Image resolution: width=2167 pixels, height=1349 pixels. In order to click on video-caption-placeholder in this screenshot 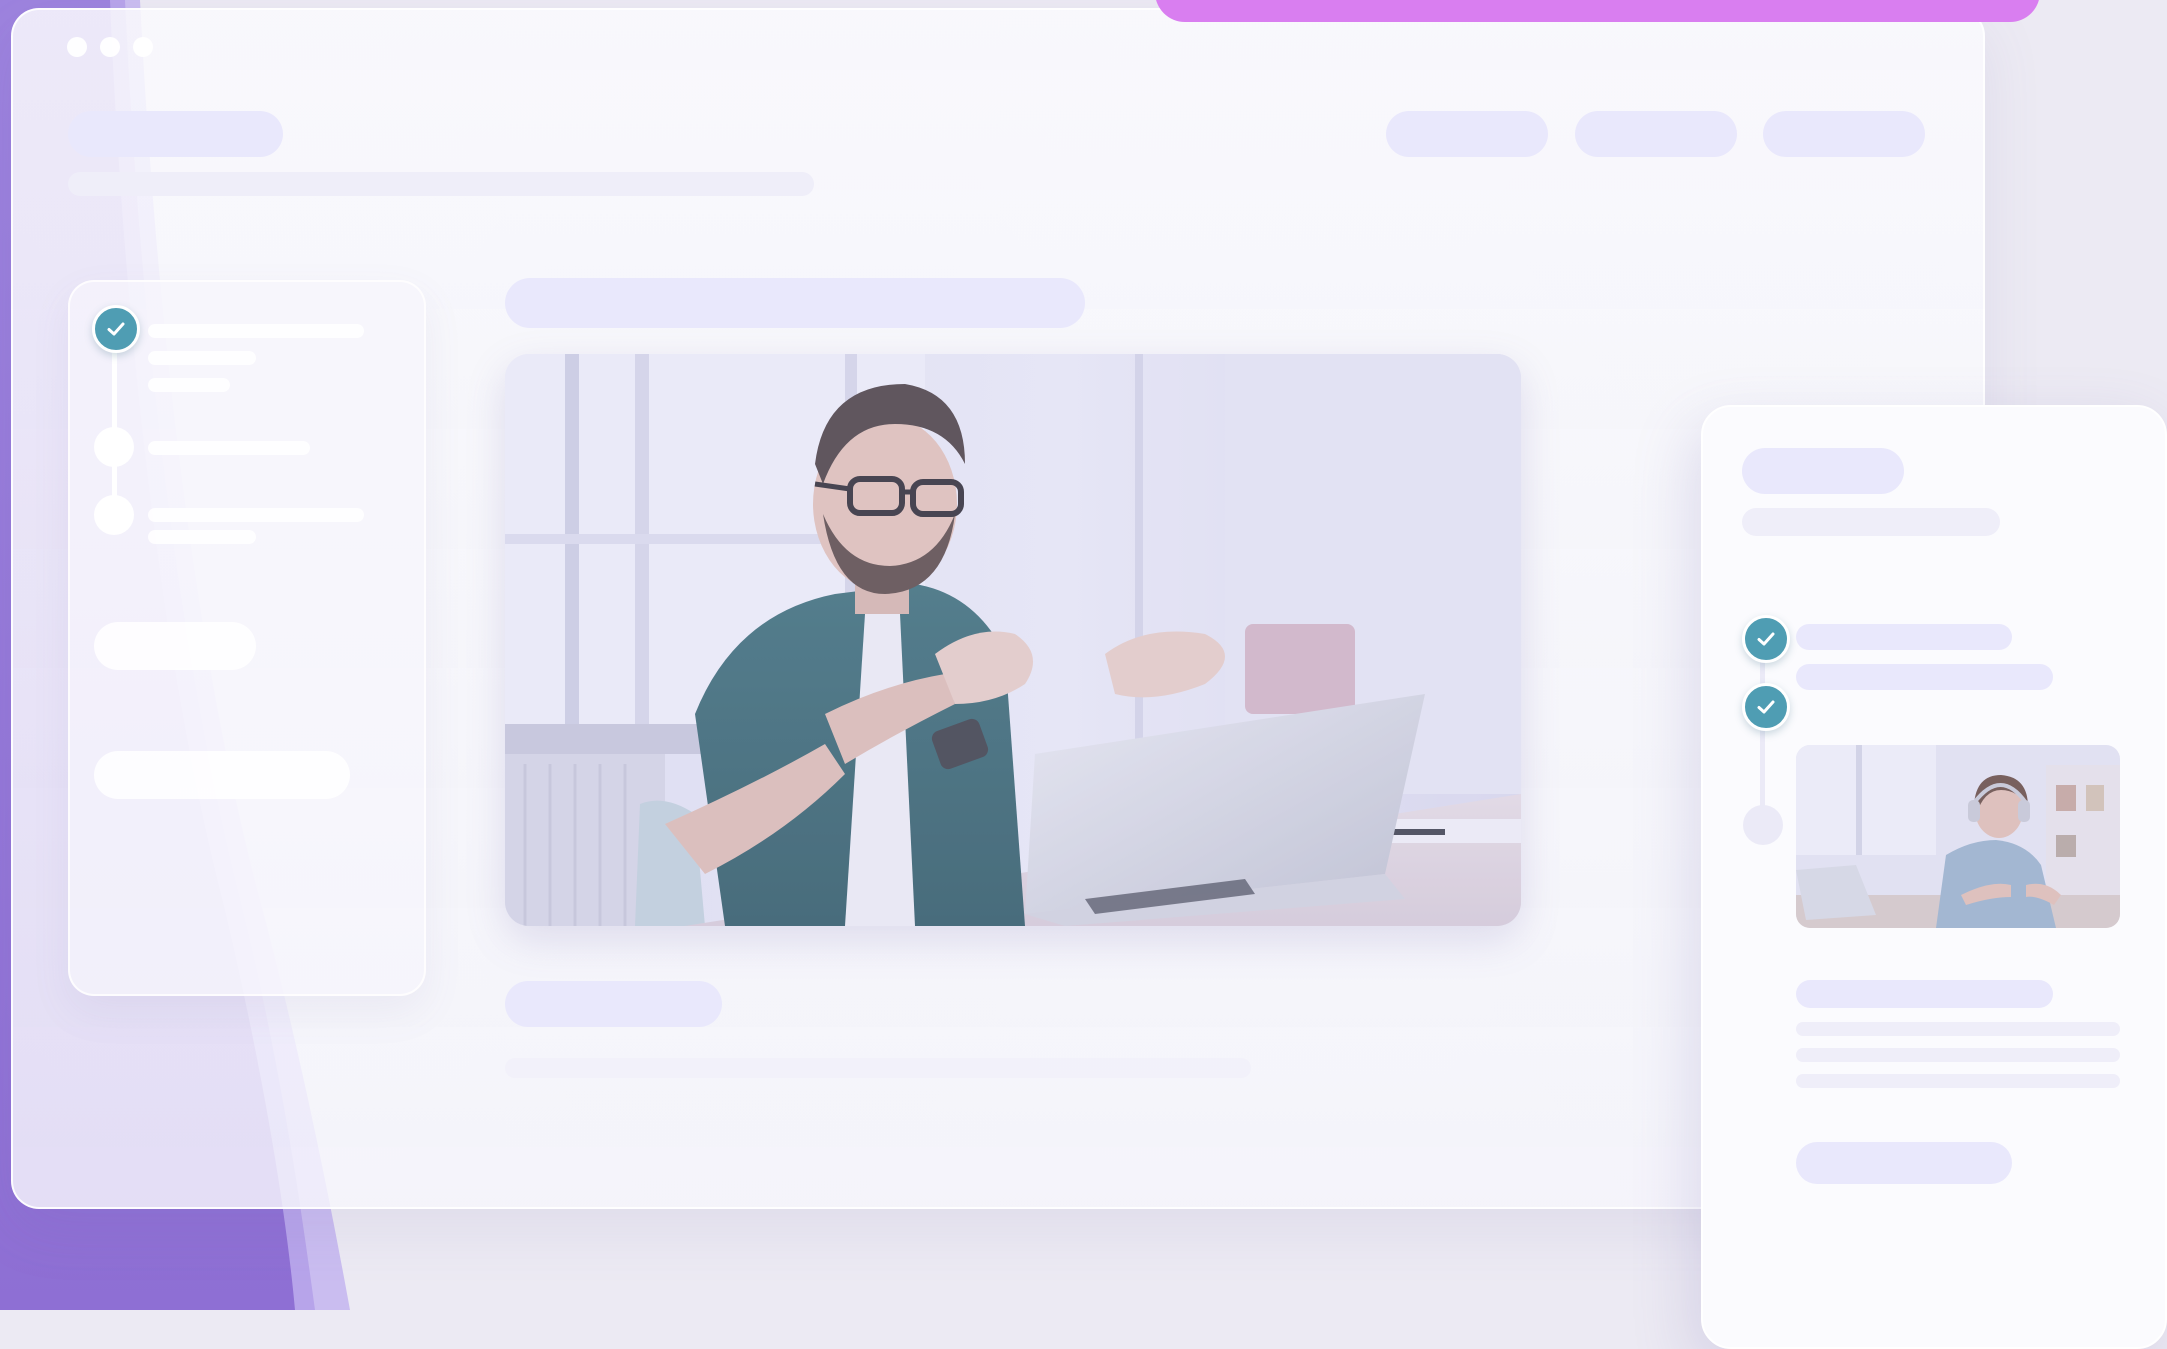, I will do `click(613, 1004)`.